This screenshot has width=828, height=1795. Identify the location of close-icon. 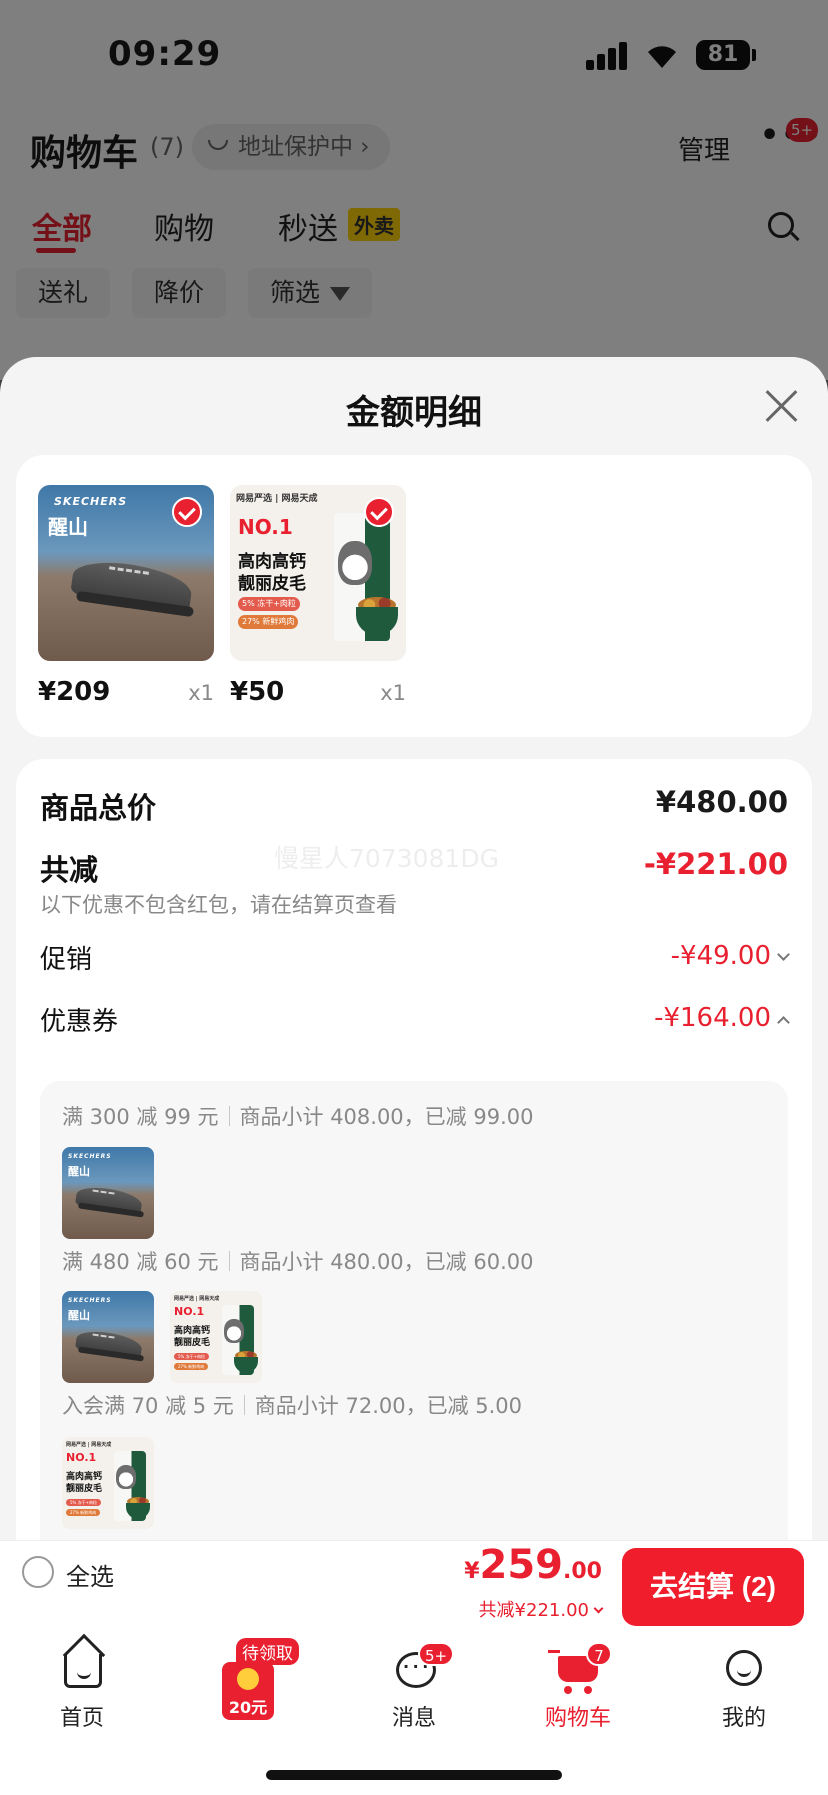
(781, 406).